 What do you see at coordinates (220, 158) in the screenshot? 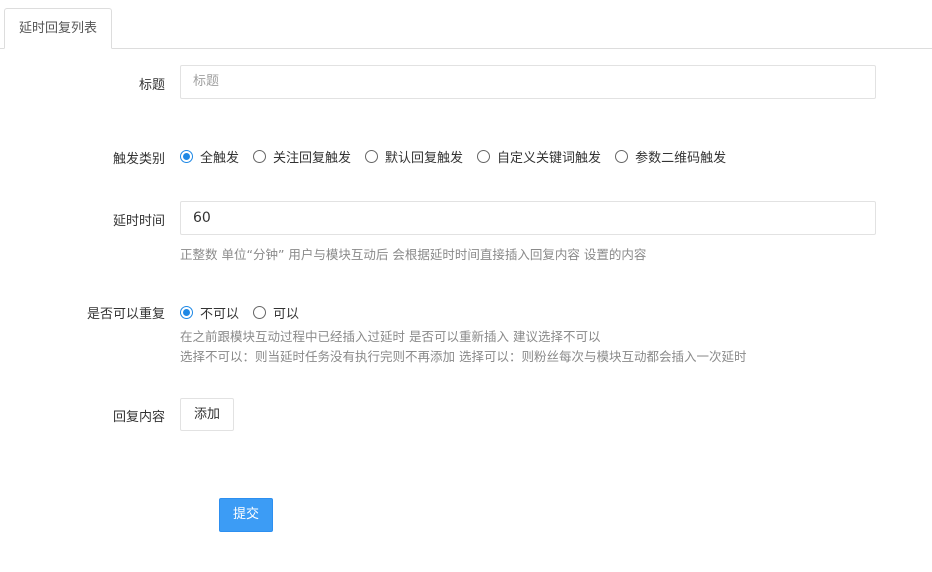
I see `radio-label: 全触发` at bounding box center [220, 158].